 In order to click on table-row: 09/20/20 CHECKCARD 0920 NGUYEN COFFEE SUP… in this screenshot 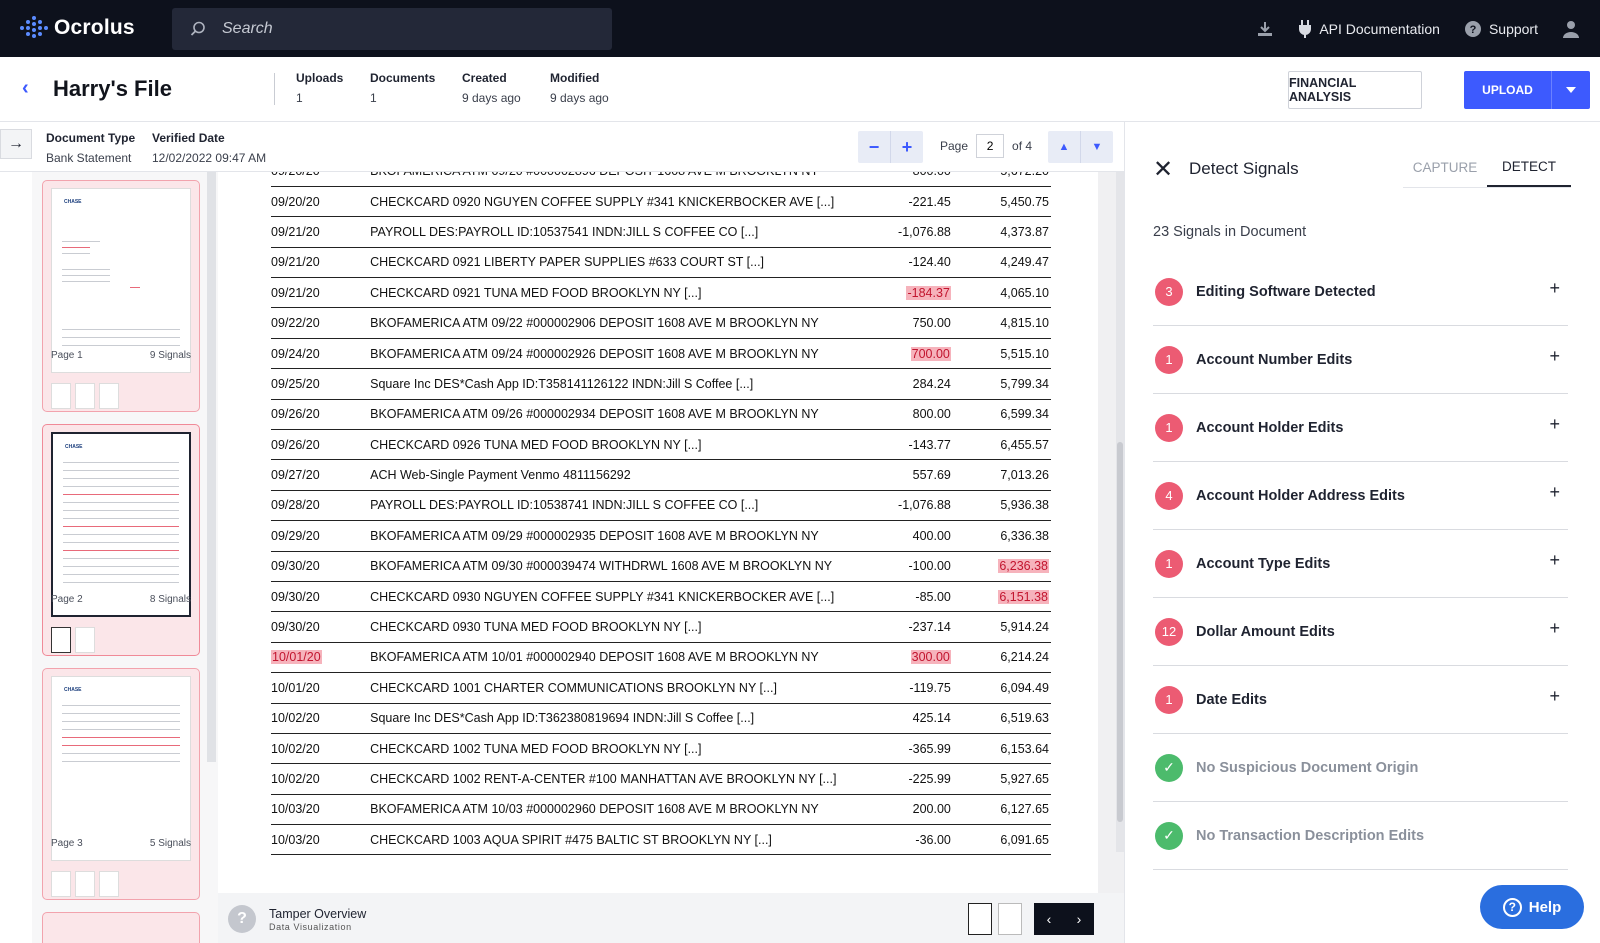, I will do `click(661, 202)`.